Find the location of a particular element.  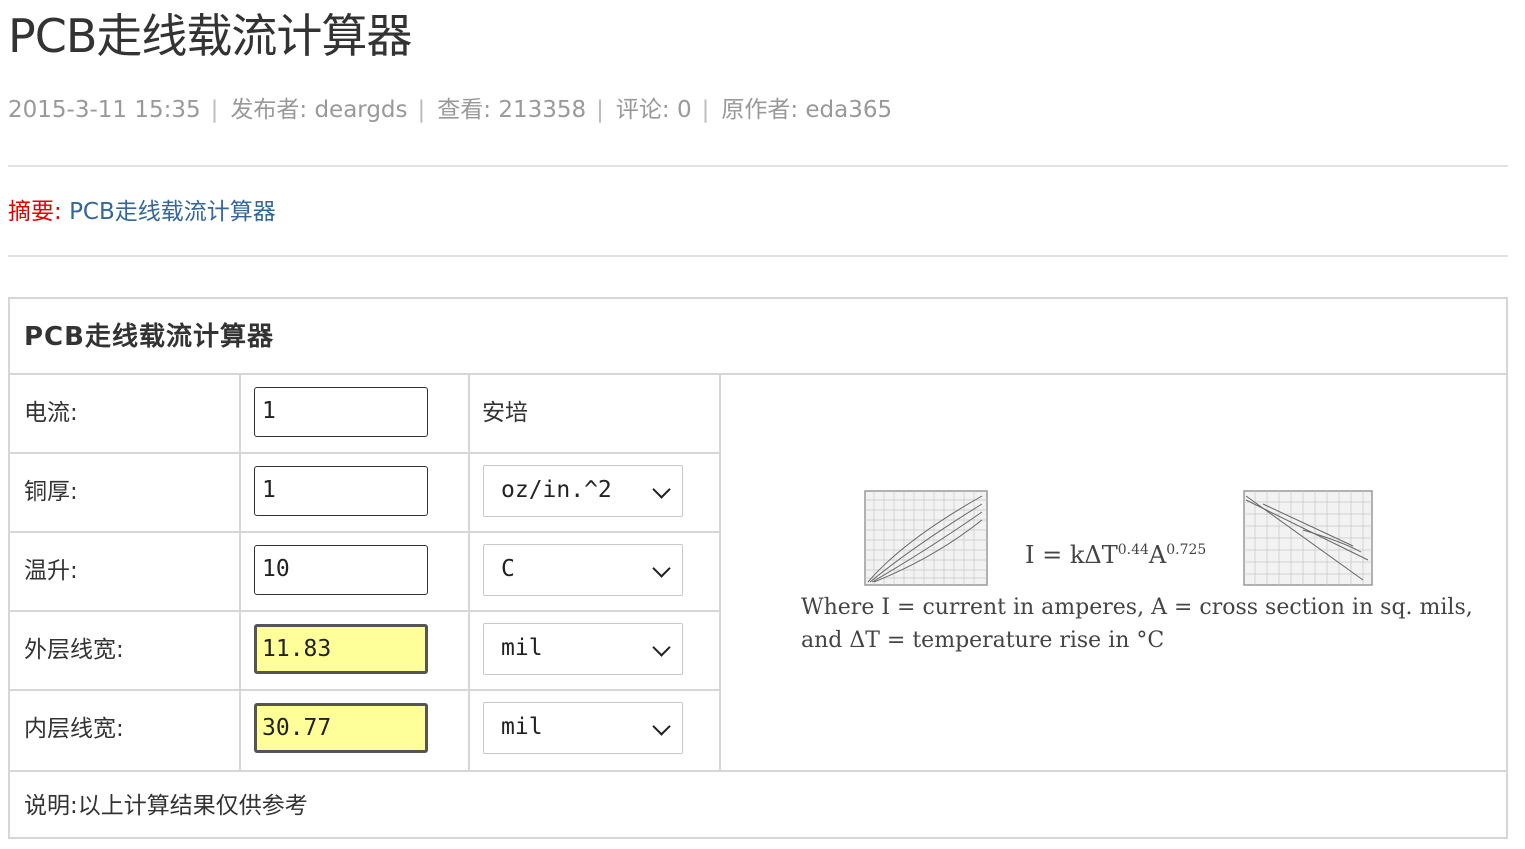

row-copper-thickness: 铜厚: 1 oz/in.^2 is located at coordinates (365, 493).